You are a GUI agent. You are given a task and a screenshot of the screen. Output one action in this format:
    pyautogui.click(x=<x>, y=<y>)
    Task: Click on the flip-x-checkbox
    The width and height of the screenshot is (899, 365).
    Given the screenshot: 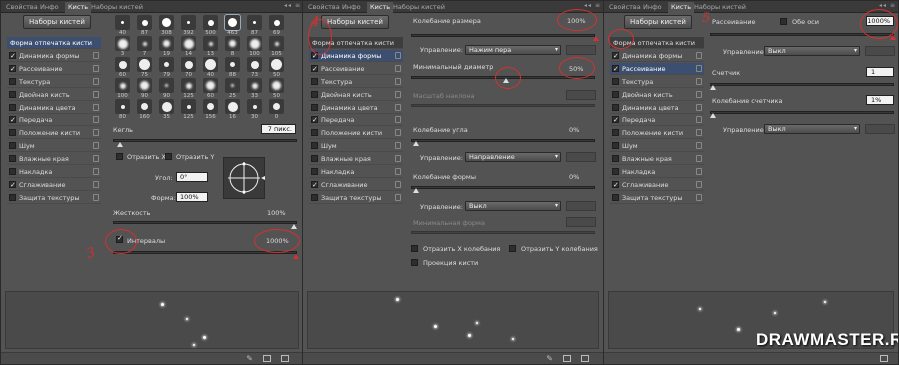 What is the action you would take?
    pyautogui.click(x=119, y=156)
    